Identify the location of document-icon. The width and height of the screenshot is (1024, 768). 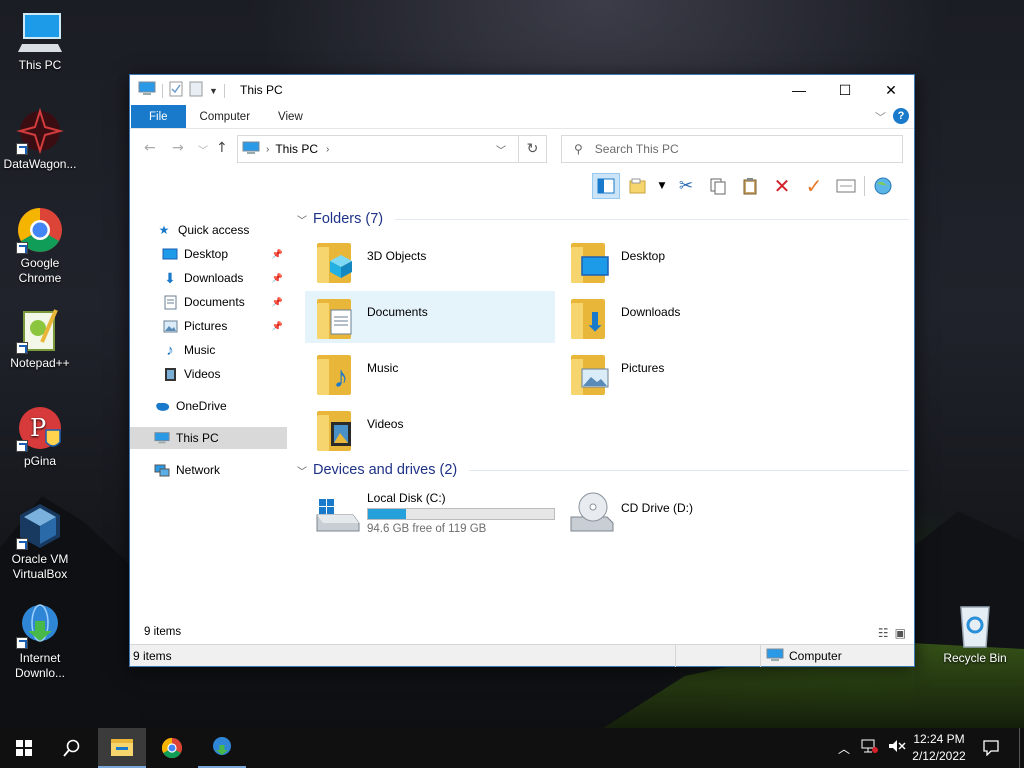
(170, 302).